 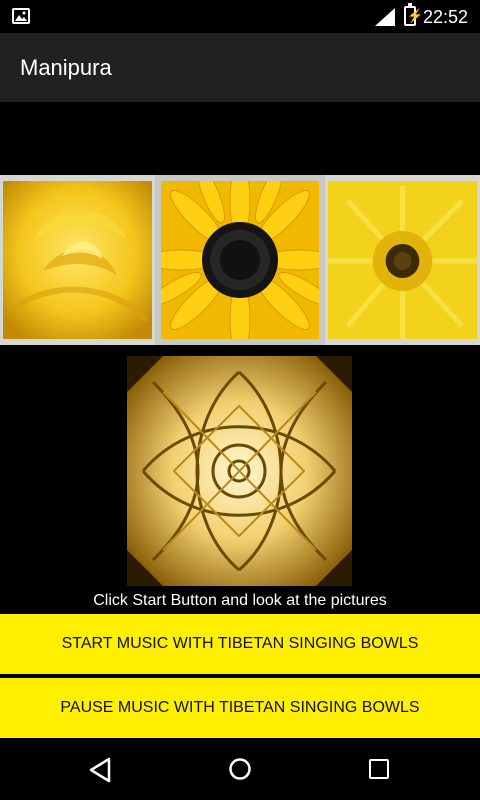 I want to click on gallery-item-susan, so click(x=240, y=260).